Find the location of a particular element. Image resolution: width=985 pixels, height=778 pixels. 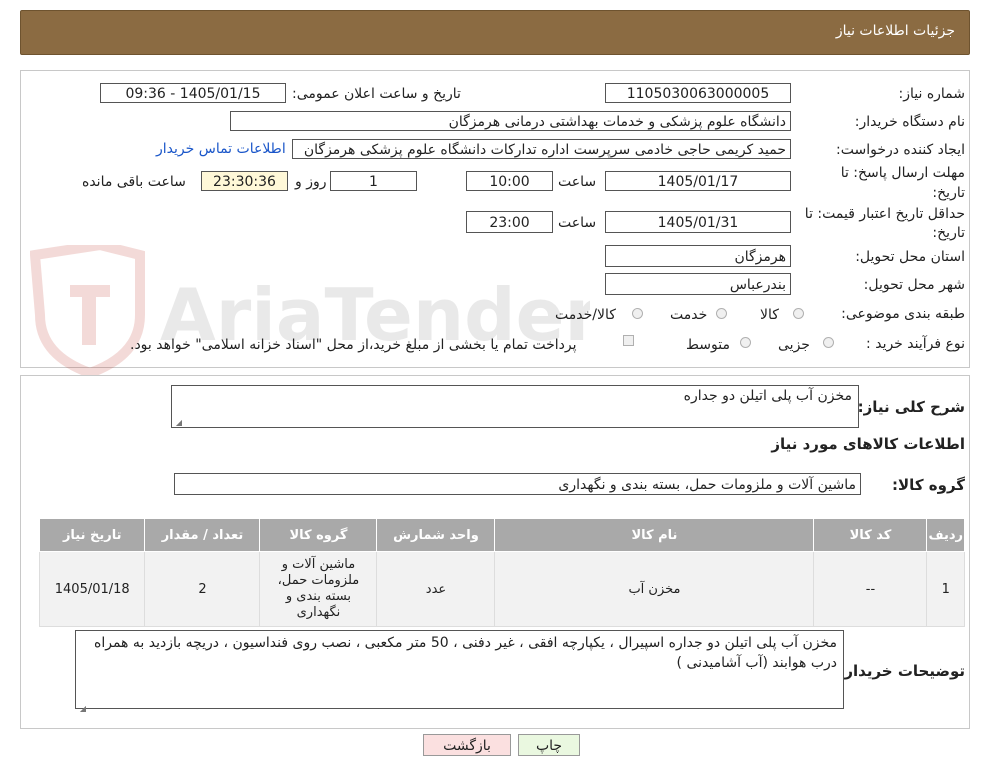

city-label: شهر محل تحویل: is located at coordinates (914, 285).